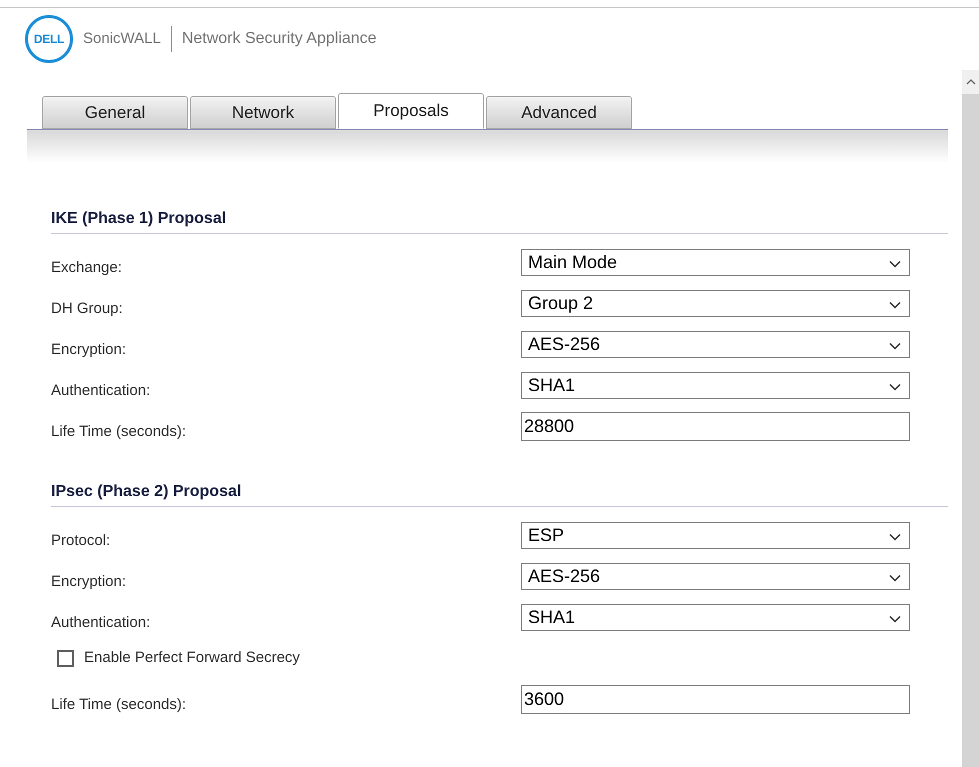 The image size is (979, 767). What do you see at coordinates (49, 39) in the screenshot?
I see `logo-icon: DELL` at bounding box center [49, 39].